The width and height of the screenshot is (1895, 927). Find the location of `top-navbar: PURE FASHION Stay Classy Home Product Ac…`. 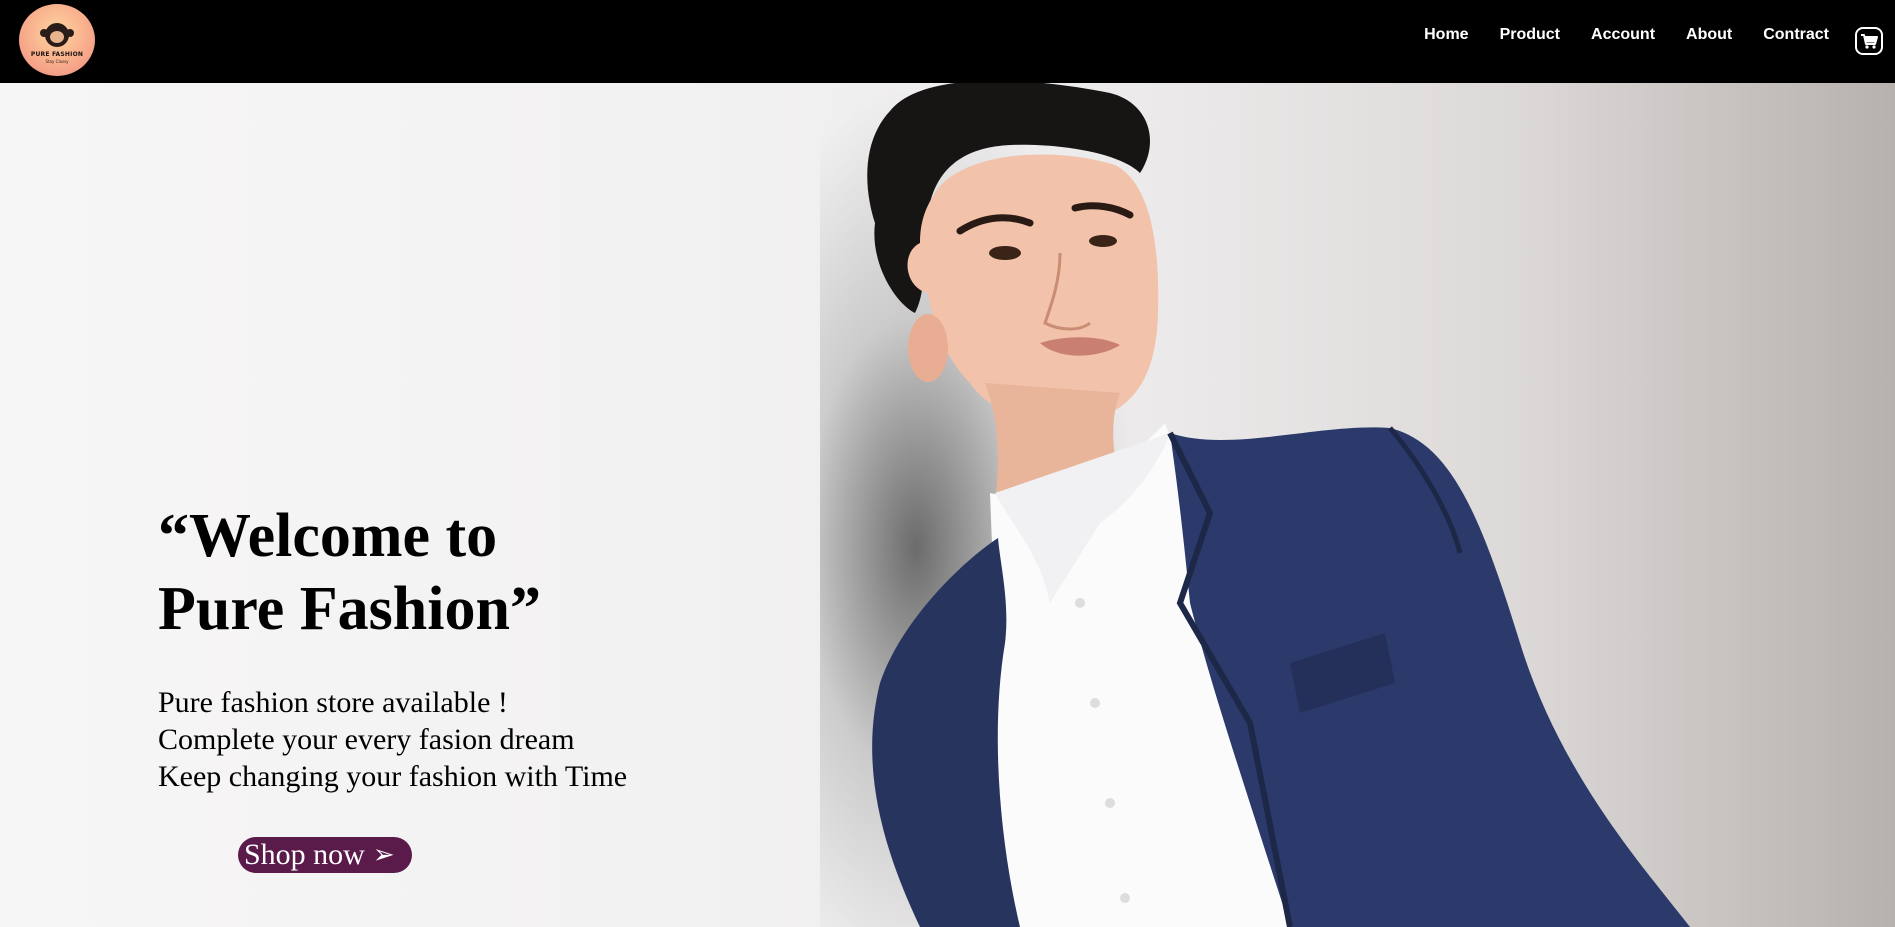

top-navbar: PURE FASHION Stay Classy Home Product Ac… is located at coordinates (947, 41).